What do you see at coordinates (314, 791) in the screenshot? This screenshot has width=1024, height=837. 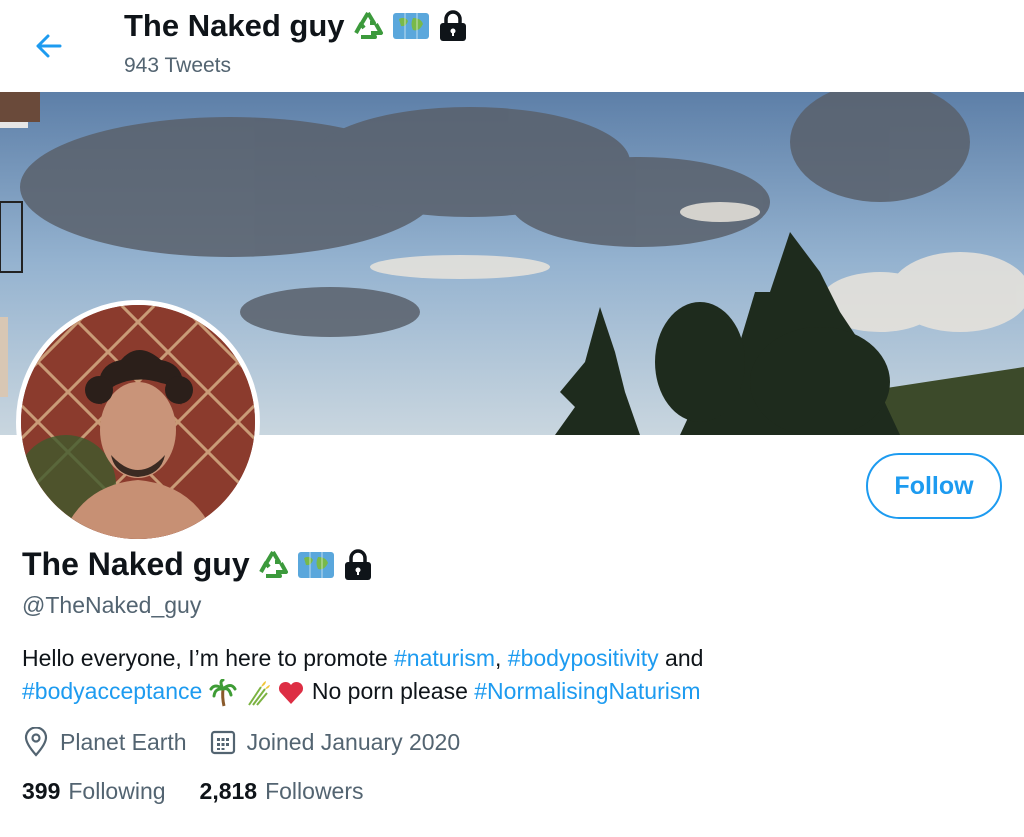 I see `followers-label: Followers` at bounding box center [314, 791].